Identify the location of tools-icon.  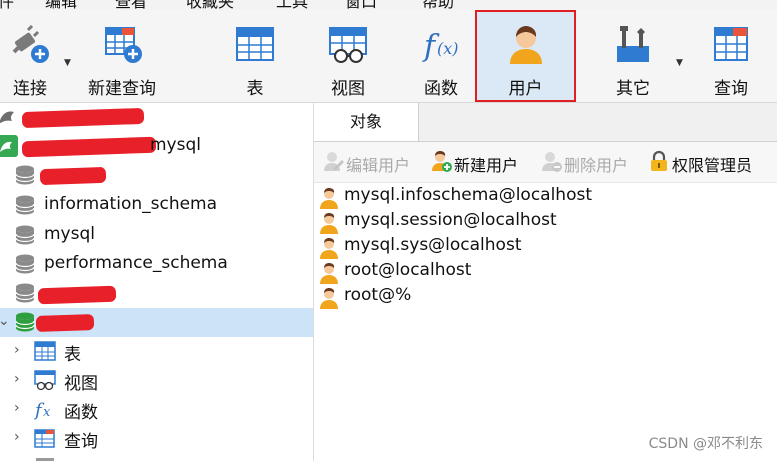
(633, 44).